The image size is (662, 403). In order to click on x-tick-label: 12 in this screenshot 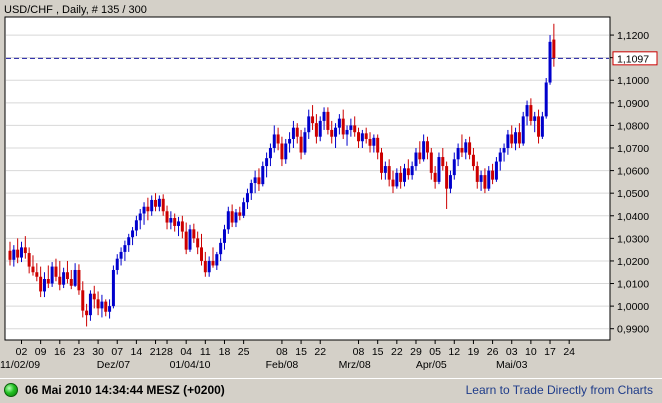, I will do `click(454, 352)`.